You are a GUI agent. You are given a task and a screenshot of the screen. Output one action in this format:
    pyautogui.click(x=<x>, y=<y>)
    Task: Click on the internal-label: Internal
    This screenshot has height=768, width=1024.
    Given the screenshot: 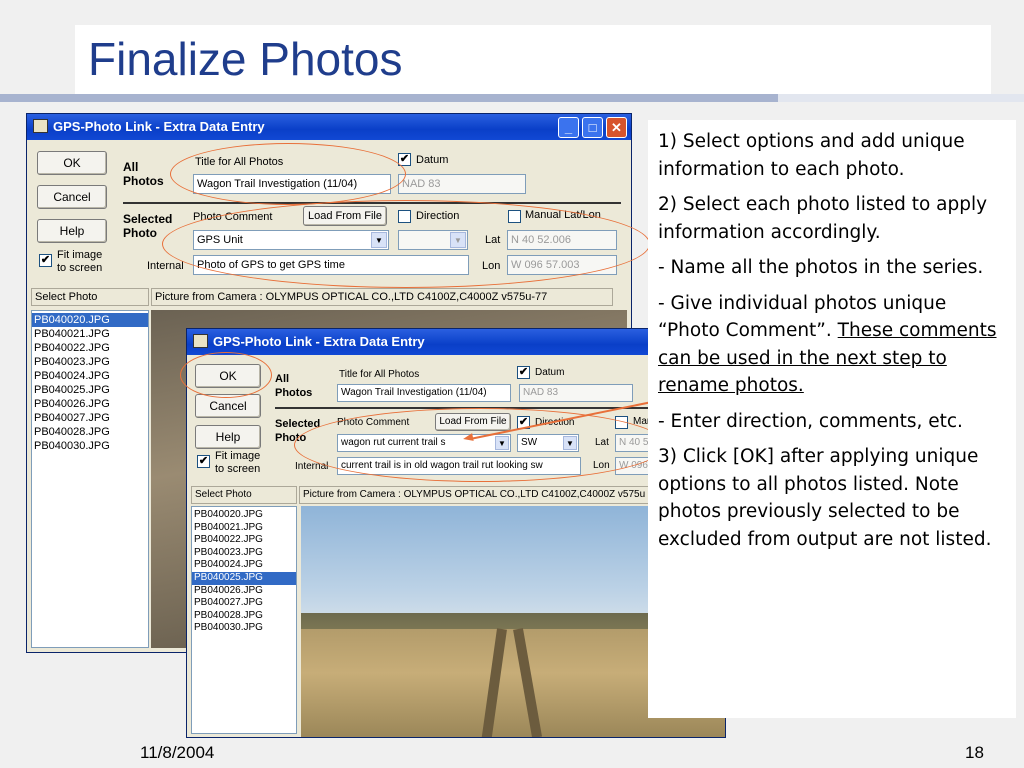 What is the action you would take?
    pyautogui.click(x=165, y=266)
    